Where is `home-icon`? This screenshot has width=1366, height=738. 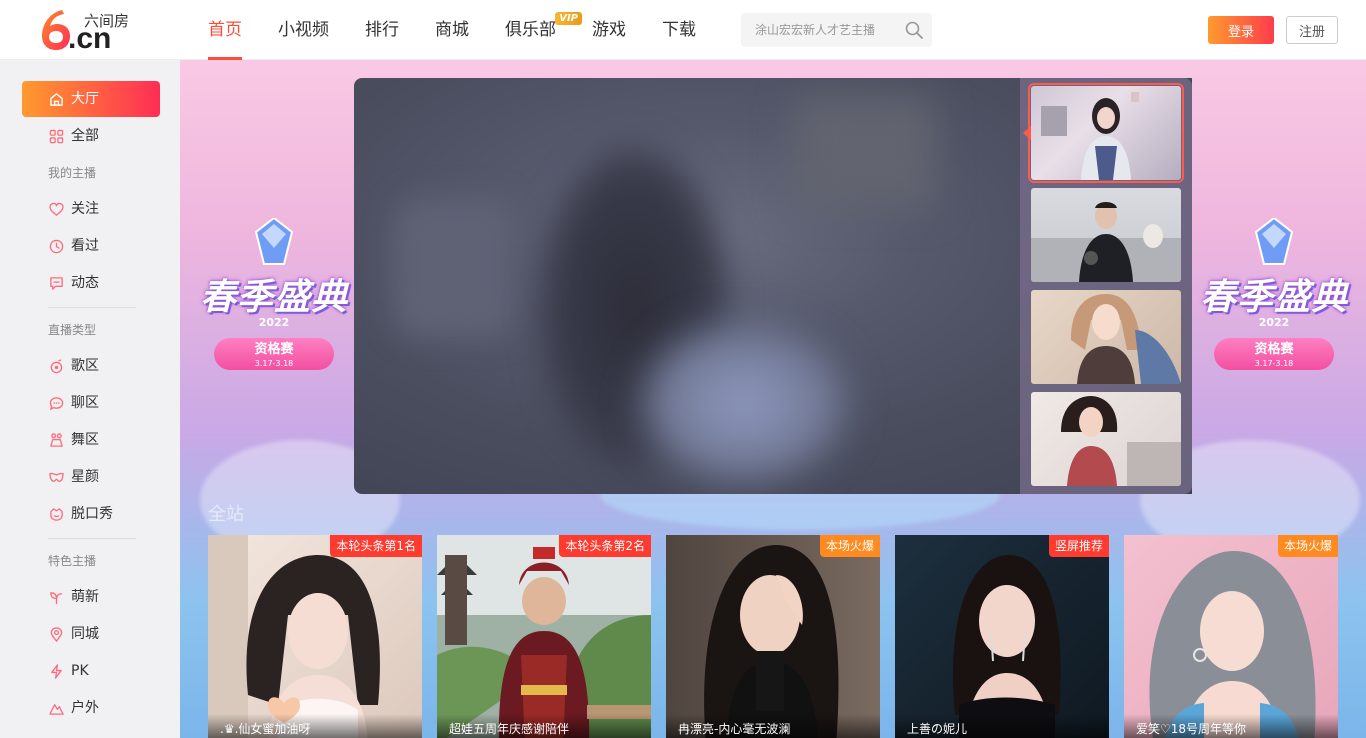 home-icon is located at coordinates (56, 99).